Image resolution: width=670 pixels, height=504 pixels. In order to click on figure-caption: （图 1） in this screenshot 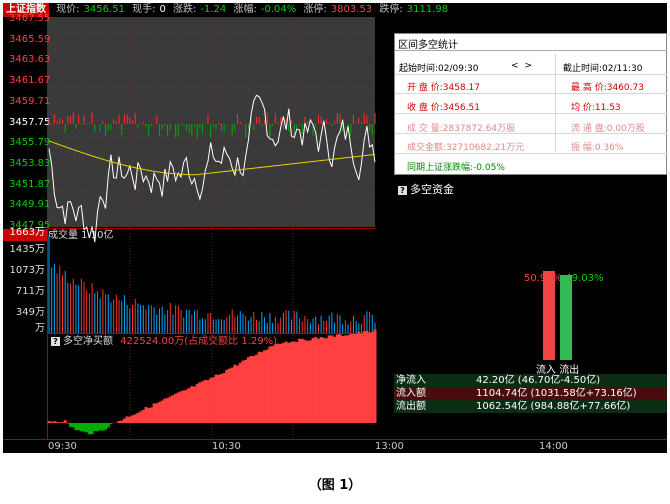, I will do `click(335, 485)`.